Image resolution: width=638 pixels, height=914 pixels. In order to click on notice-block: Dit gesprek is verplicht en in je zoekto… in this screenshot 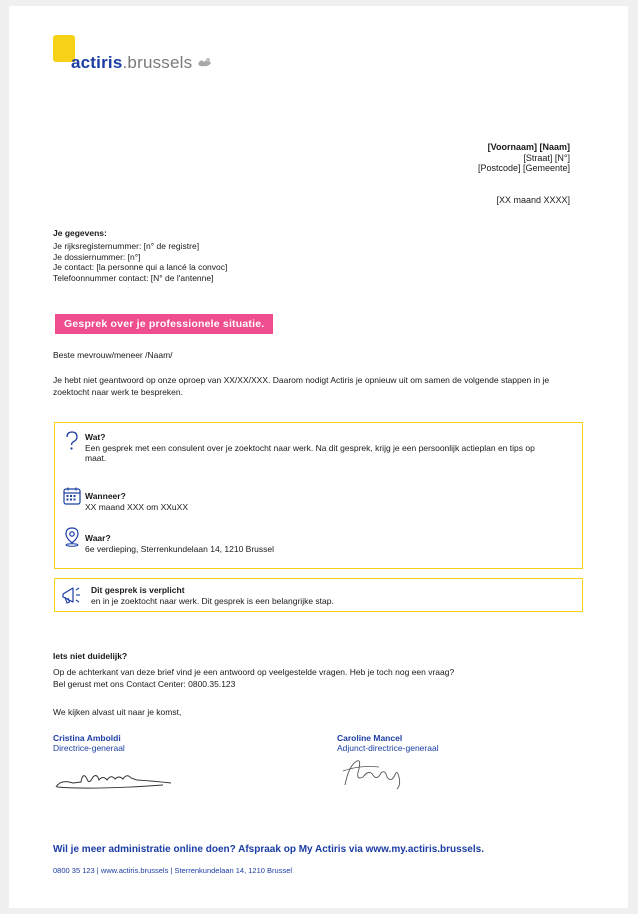, I will do `click(326, 595)`.